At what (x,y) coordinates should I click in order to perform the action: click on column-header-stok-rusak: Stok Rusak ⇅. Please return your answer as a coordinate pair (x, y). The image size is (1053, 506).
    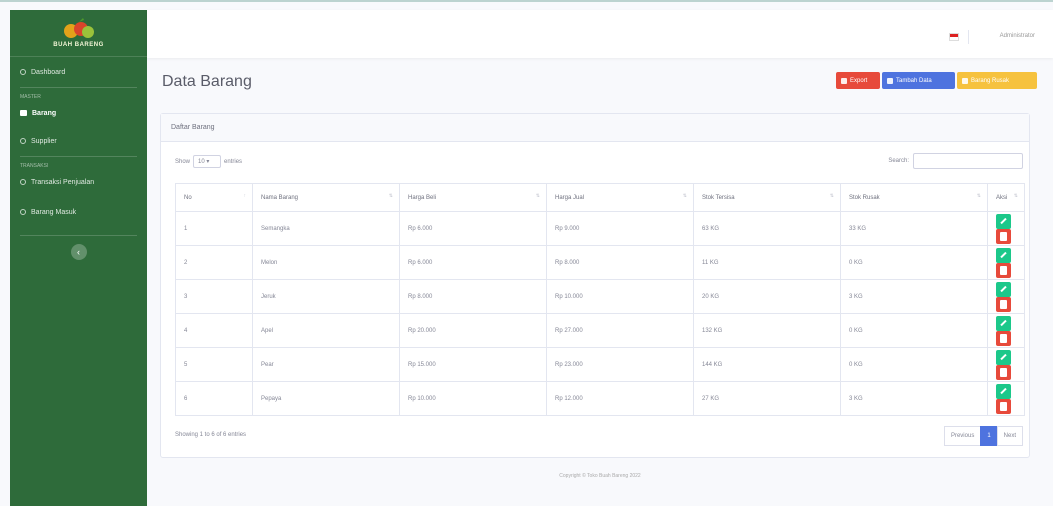
    Looking at the image, I should click on (914, 197).